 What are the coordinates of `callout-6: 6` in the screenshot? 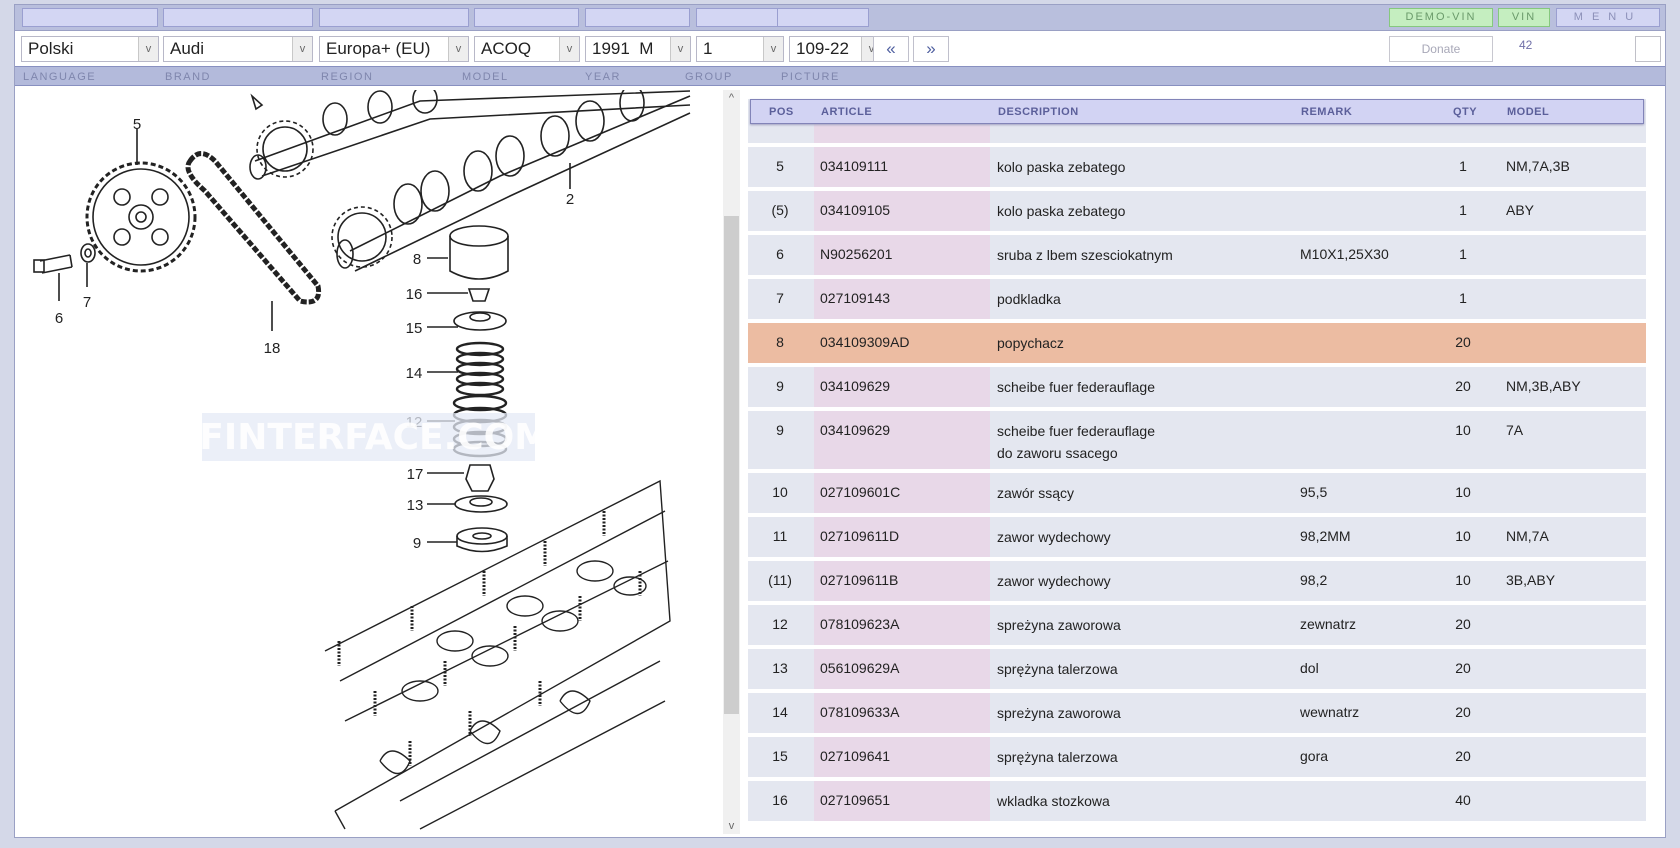 It's located at (59, 318).